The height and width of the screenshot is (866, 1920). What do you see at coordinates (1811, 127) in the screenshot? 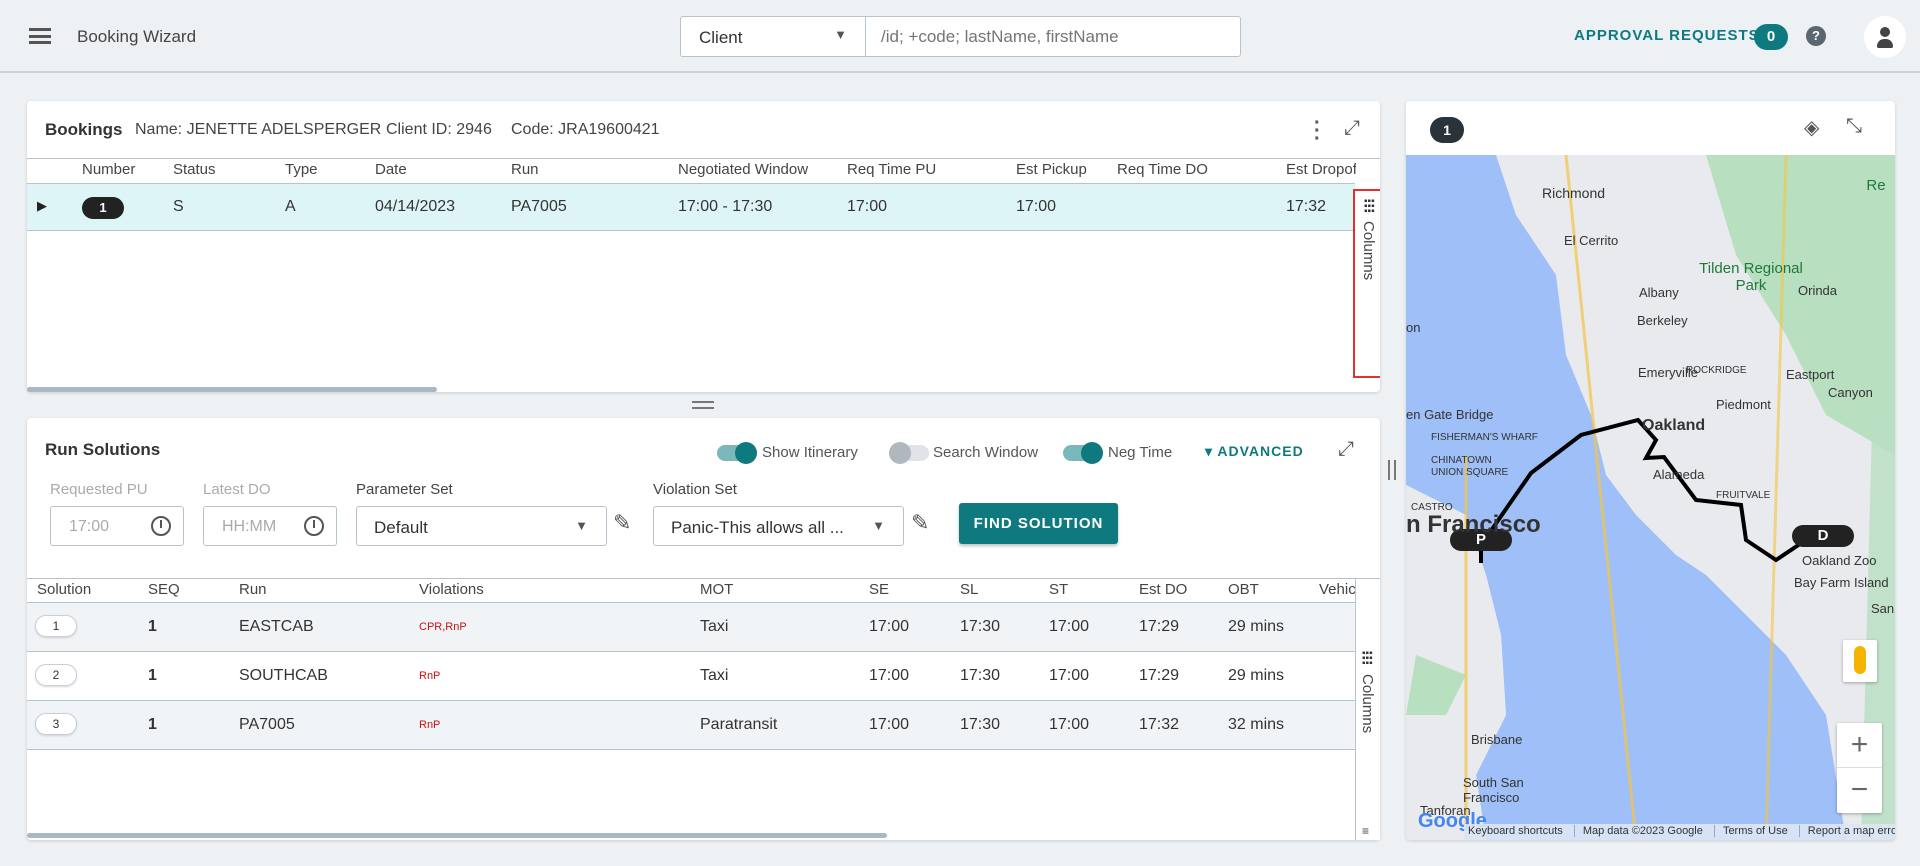
I see `layers-icon: ◈` at bounding box center [1811, 127].